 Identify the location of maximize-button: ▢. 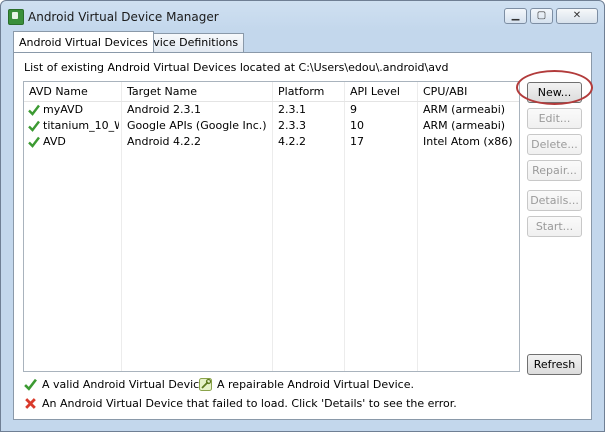
(541, 16).